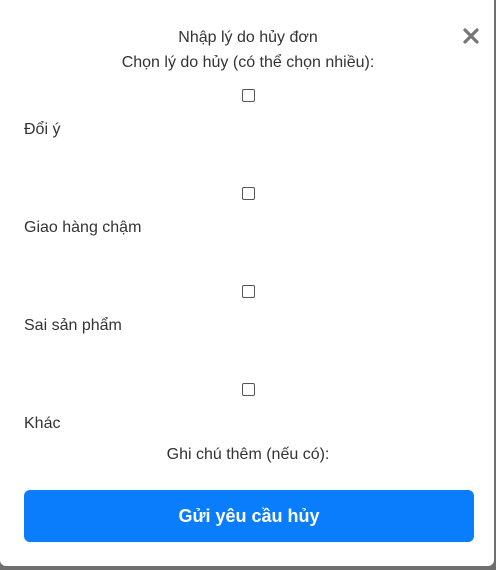 The image size is (496, 570). I want to click on reason-checkbox-giao-hang-cham, so click(248, 193).